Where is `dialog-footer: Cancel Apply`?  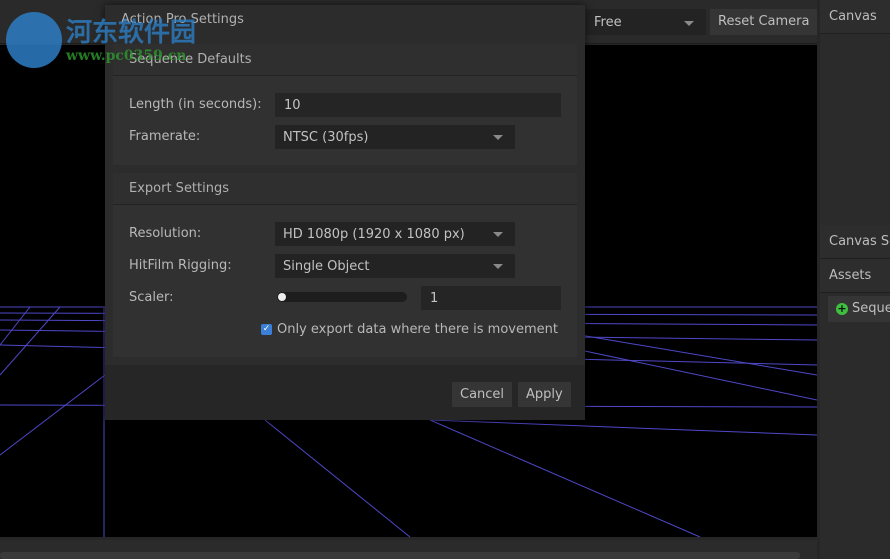 dialog-footer: Cancel Apply is located at coordinates (345, 392).